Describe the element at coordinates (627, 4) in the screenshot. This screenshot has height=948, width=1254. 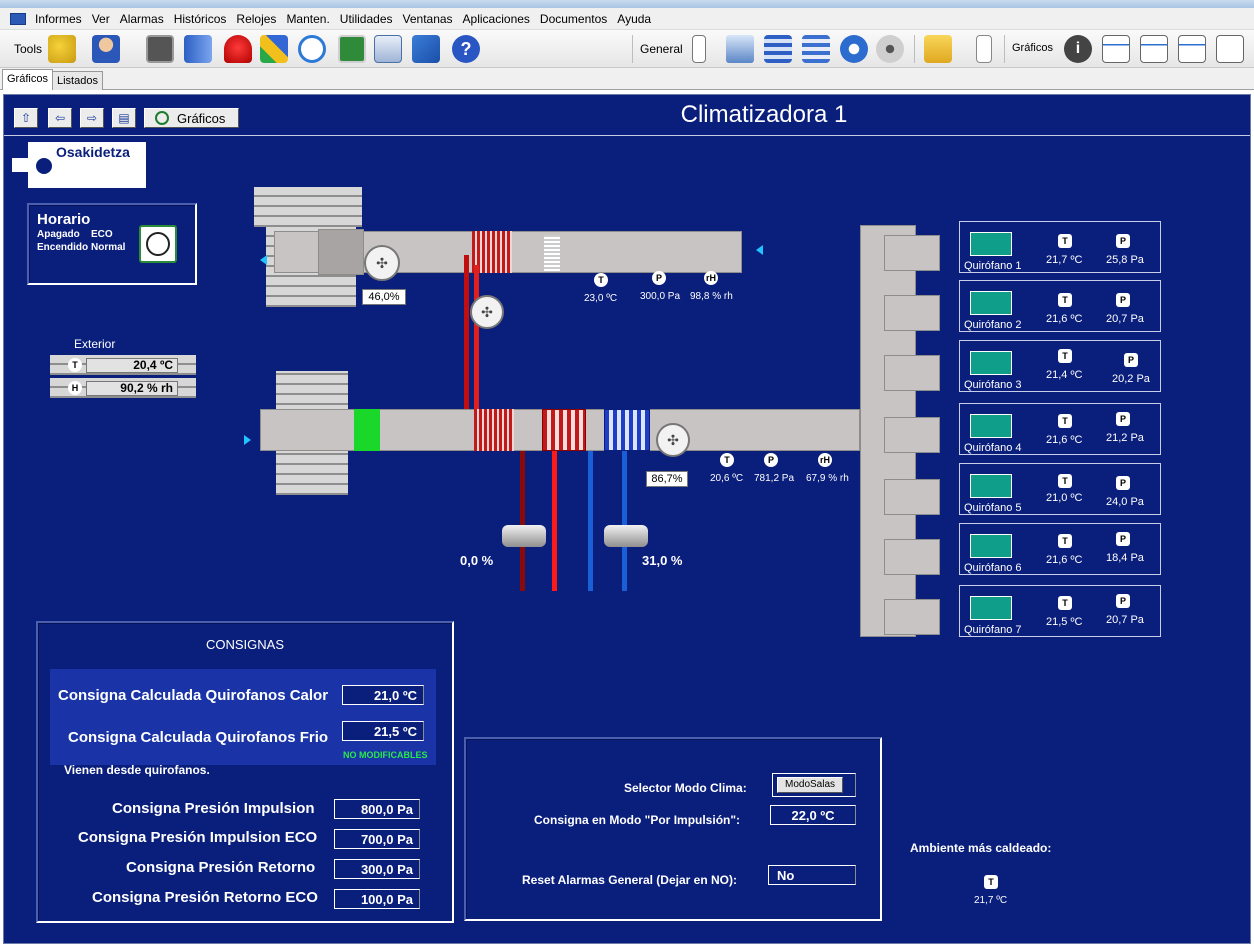
I see `window-titlebar` at that location.